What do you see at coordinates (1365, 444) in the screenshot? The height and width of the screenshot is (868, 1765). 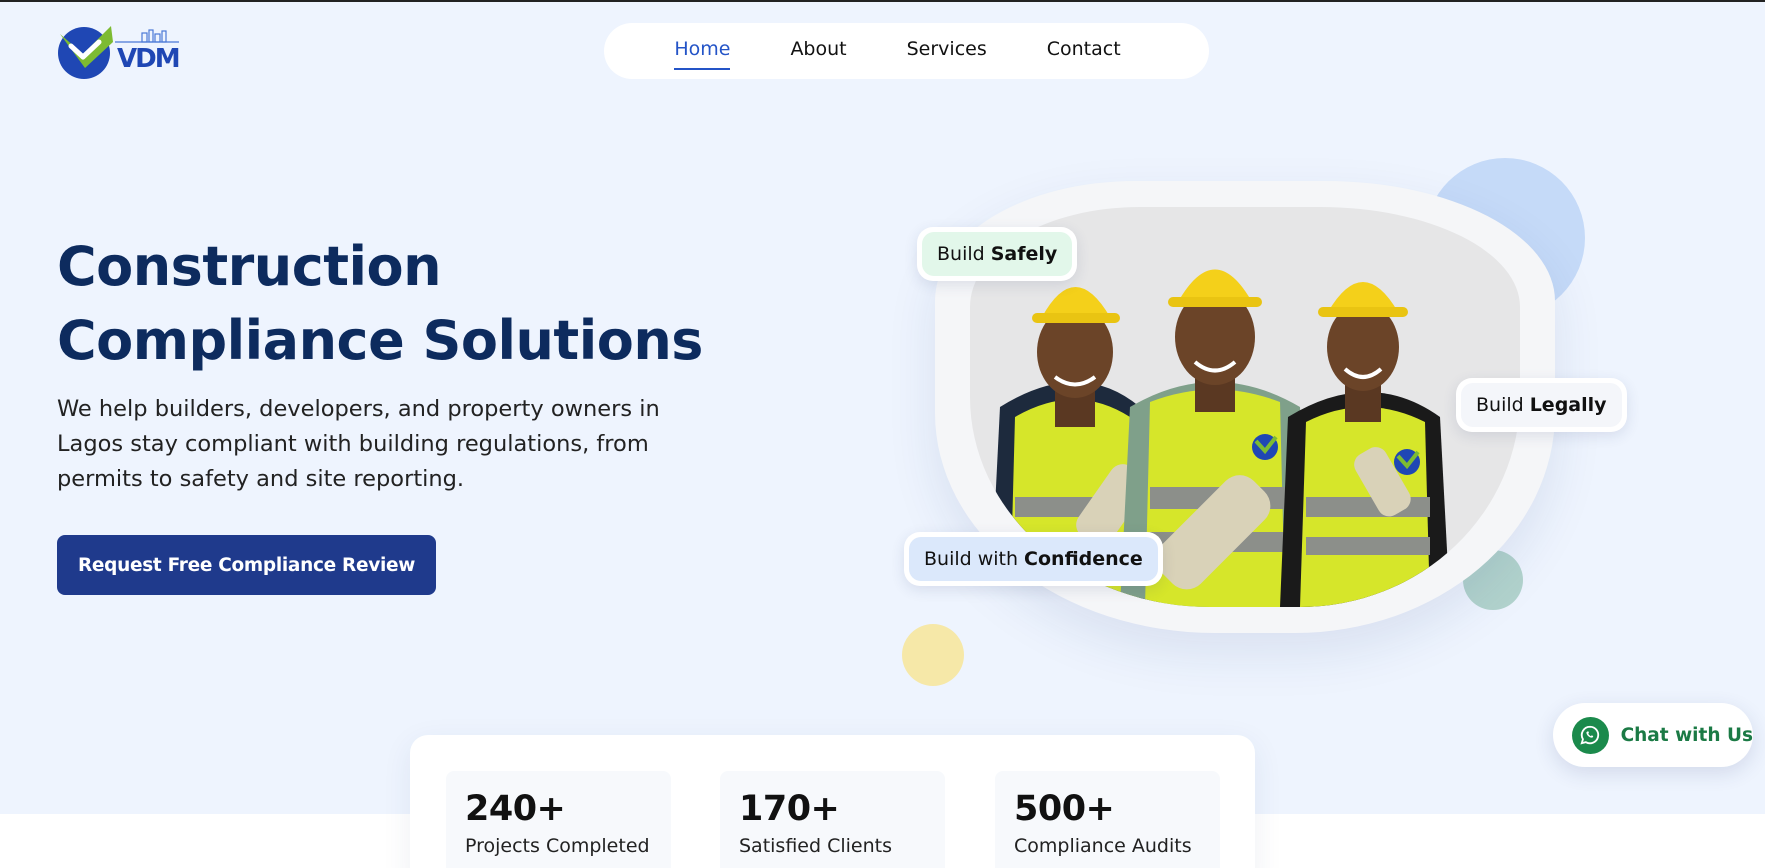 I see `worker-right` at bounding box center [1365, 444].